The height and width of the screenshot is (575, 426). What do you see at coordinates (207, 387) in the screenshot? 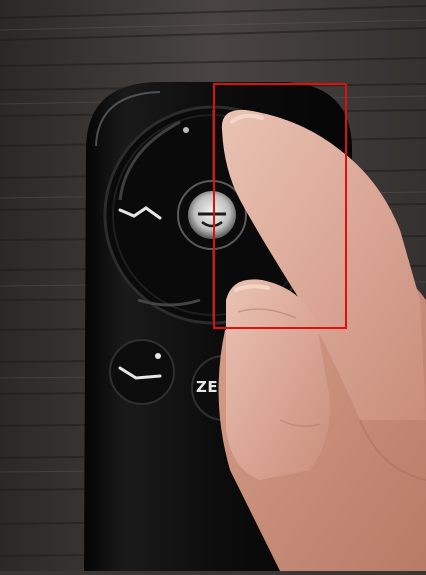
I see `zero-g-label: ZE` at bounding box center [207, 387].